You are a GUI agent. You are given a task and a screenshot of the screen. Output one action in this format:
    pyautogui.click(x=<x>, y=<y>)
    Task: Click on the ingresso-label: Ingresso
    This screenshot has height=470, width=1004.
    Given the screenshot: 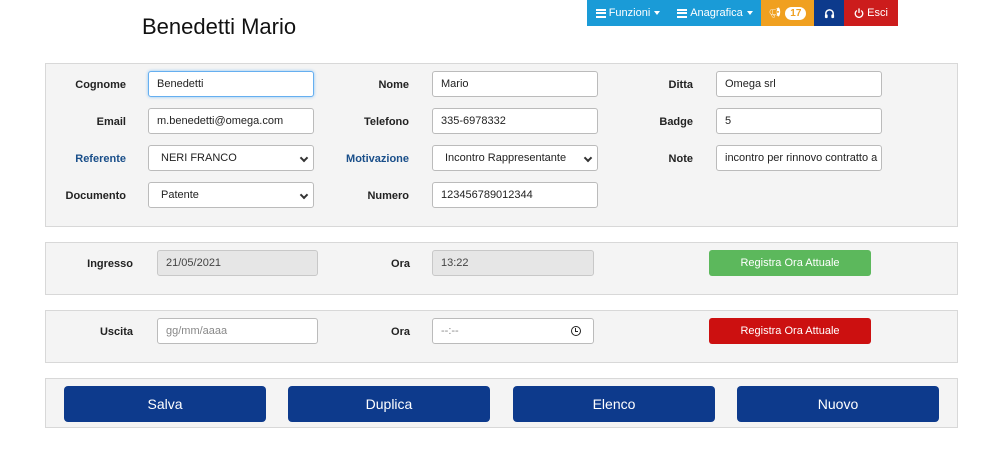 What is the action you would take?
    pyautogui.click(x=110, y=264)
    